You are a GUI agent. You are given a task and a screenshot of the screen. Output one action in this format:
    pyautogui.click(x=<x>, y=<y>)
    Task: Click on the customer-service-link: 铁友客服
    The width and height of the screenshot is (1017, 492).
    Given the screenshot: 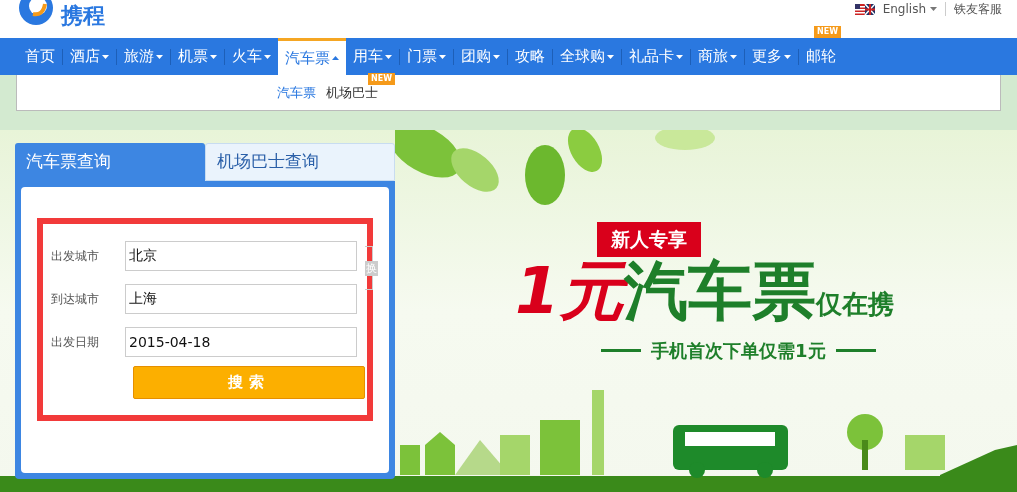 What is the action you would take?
    pyautogui.click(x=978, y=9)
    